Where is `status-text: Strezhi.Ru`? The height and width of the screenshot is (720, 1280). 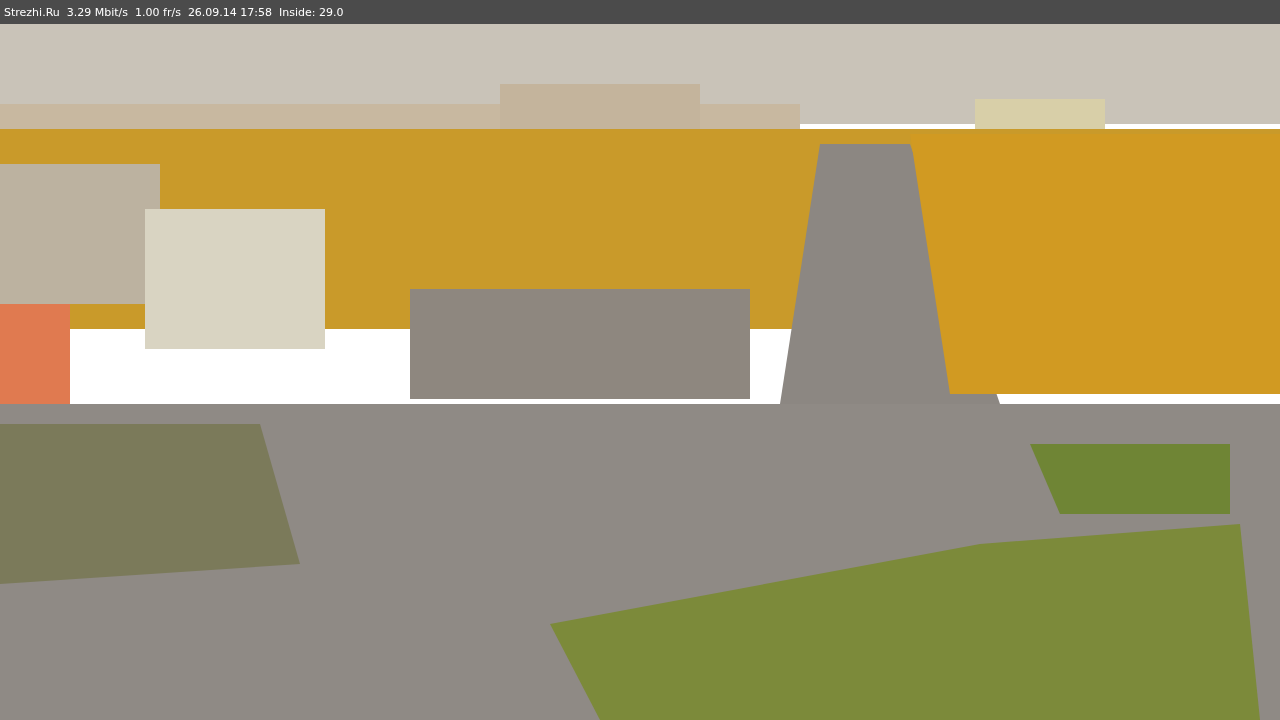 status-text: Strezhi.Ru is located at coordinates (32, 12).